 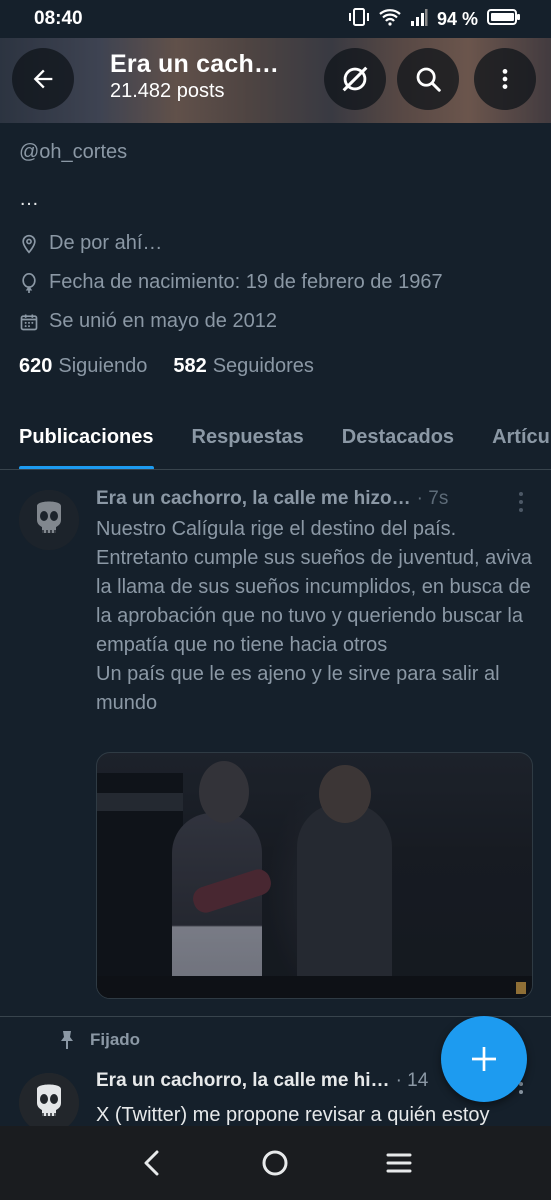 I want to click on compose-post-button, so click(x=484, y=1059).